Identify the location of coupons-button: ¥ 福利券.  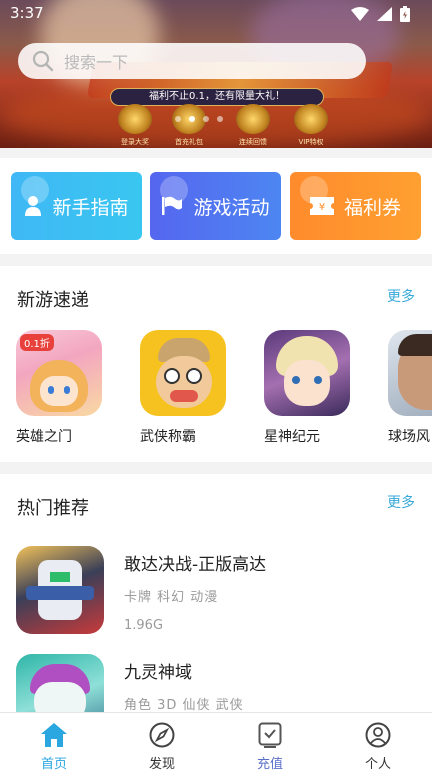
(355, 206).